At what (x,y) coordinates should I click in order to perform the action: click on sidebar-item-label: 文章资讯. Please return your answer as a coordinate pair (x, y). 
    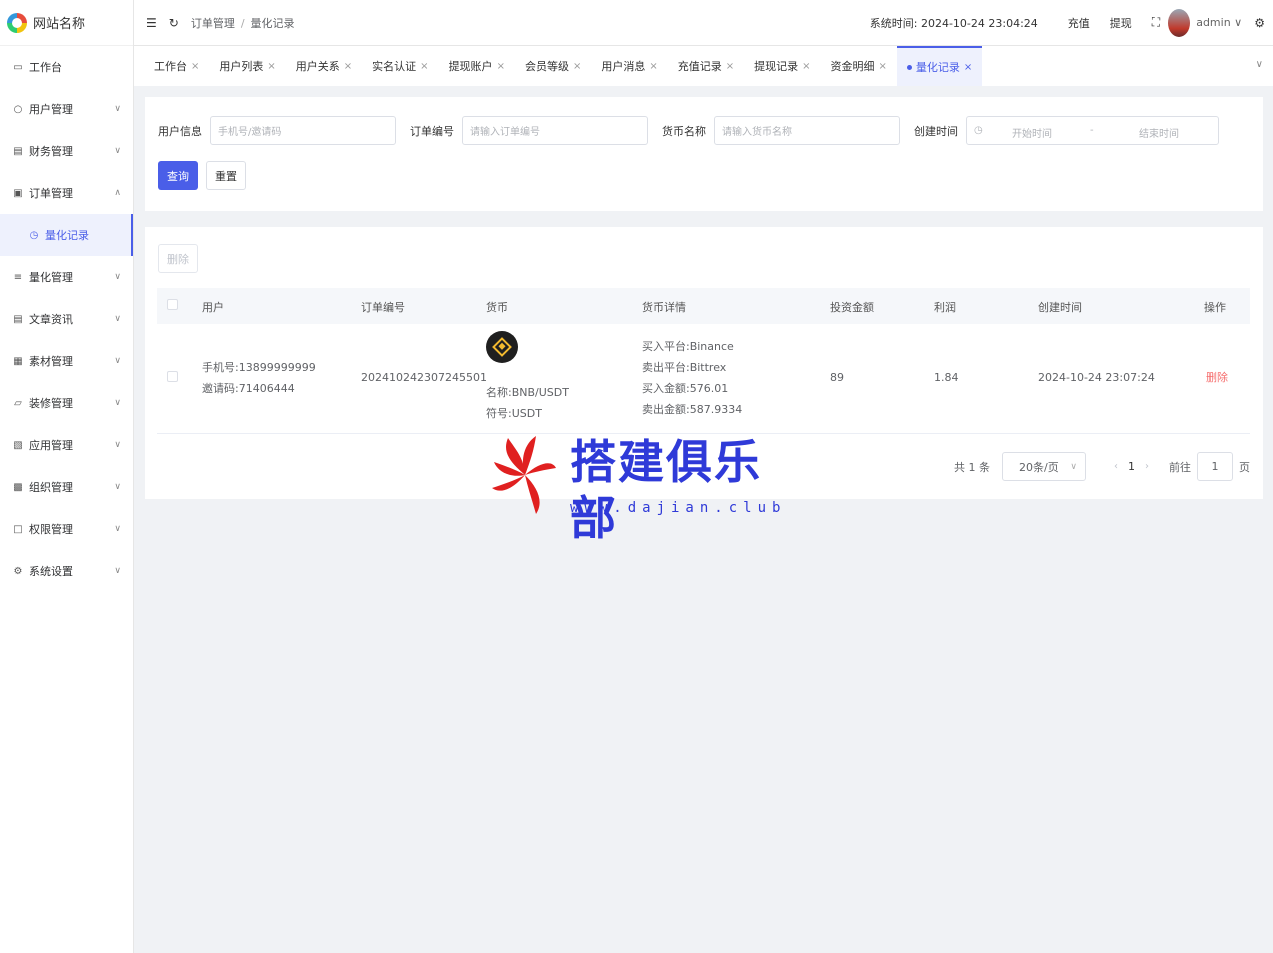
    Looking at the image, I should click on (51, 319).